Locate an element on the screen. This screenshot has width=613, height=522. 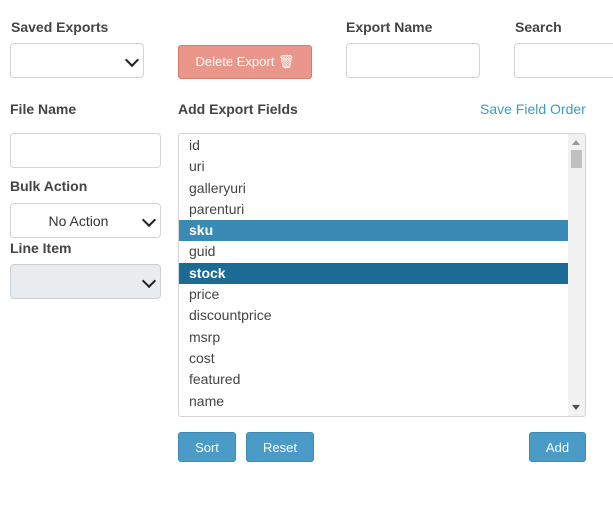
field-option: discountprice is located at coordinates (373, 315).